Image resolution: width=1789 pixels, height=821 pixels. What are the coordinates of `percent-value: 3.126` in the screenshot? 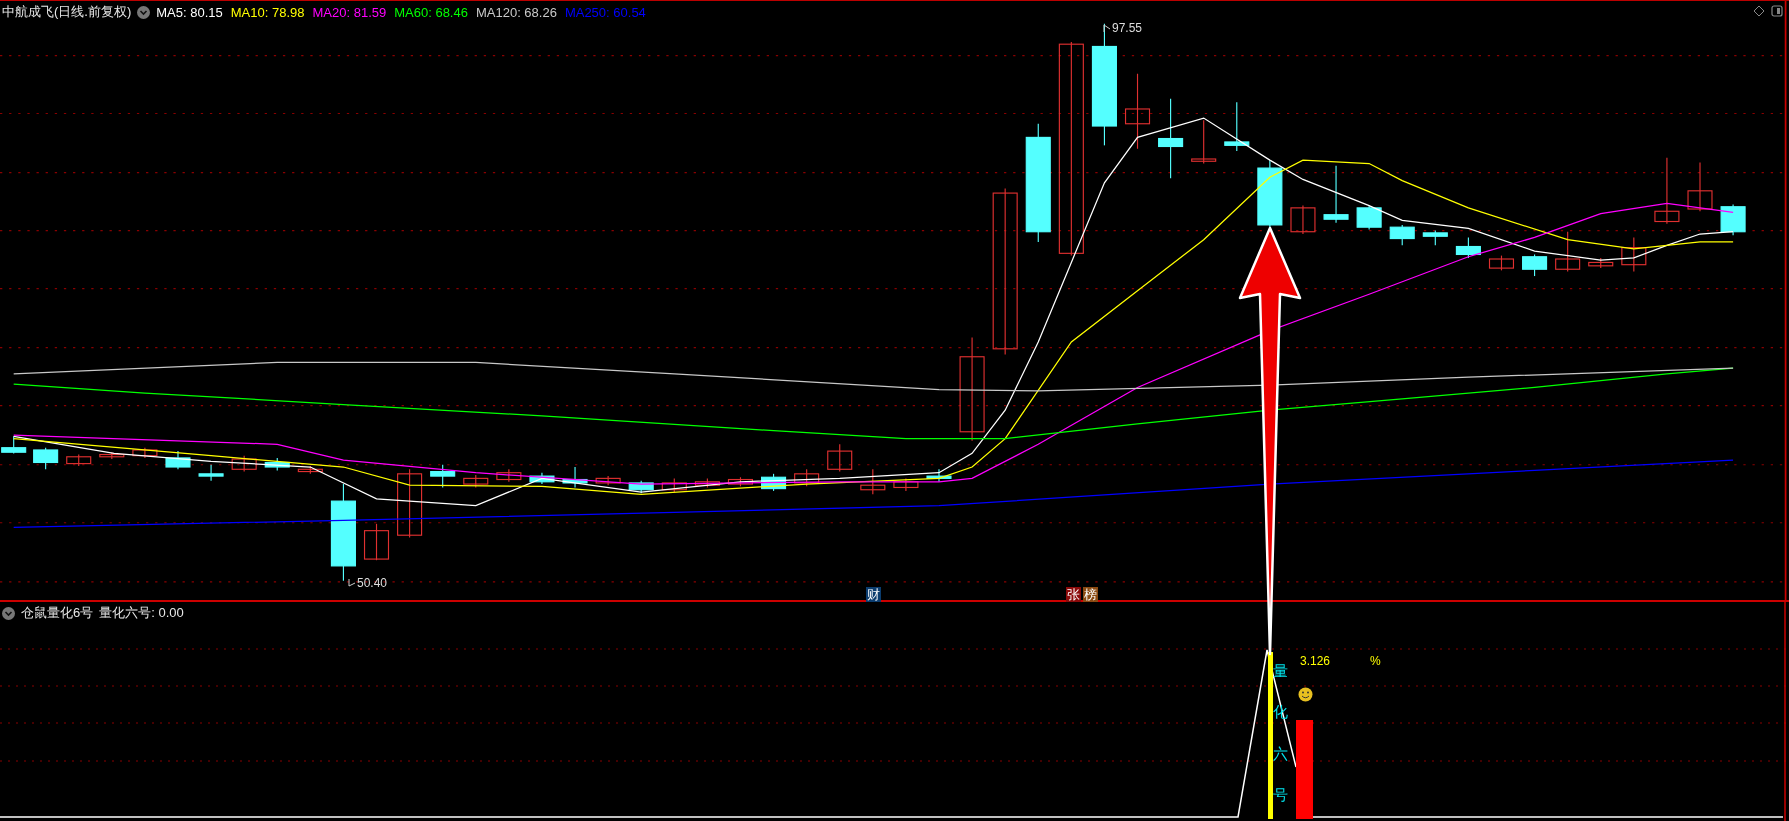 It's located at (1315, 661).